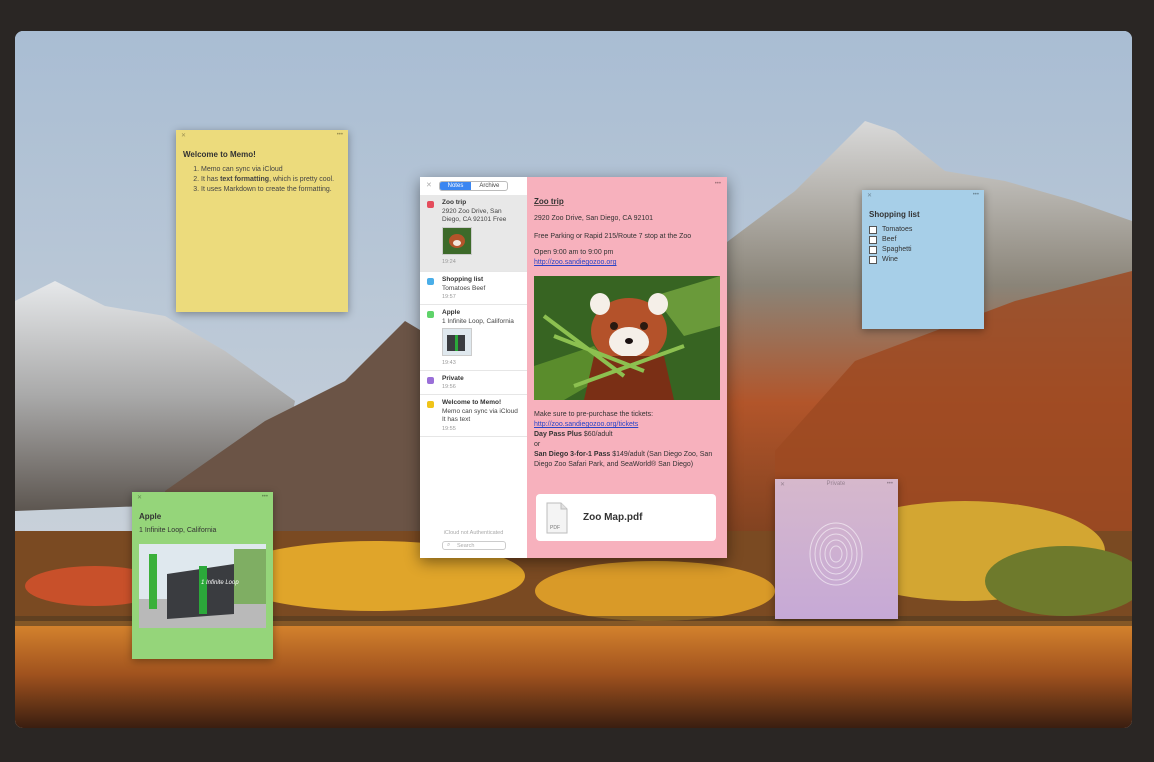  I want to click on checklist: Tomatoes Beef Spaghetti Wine, so click(923, 245).